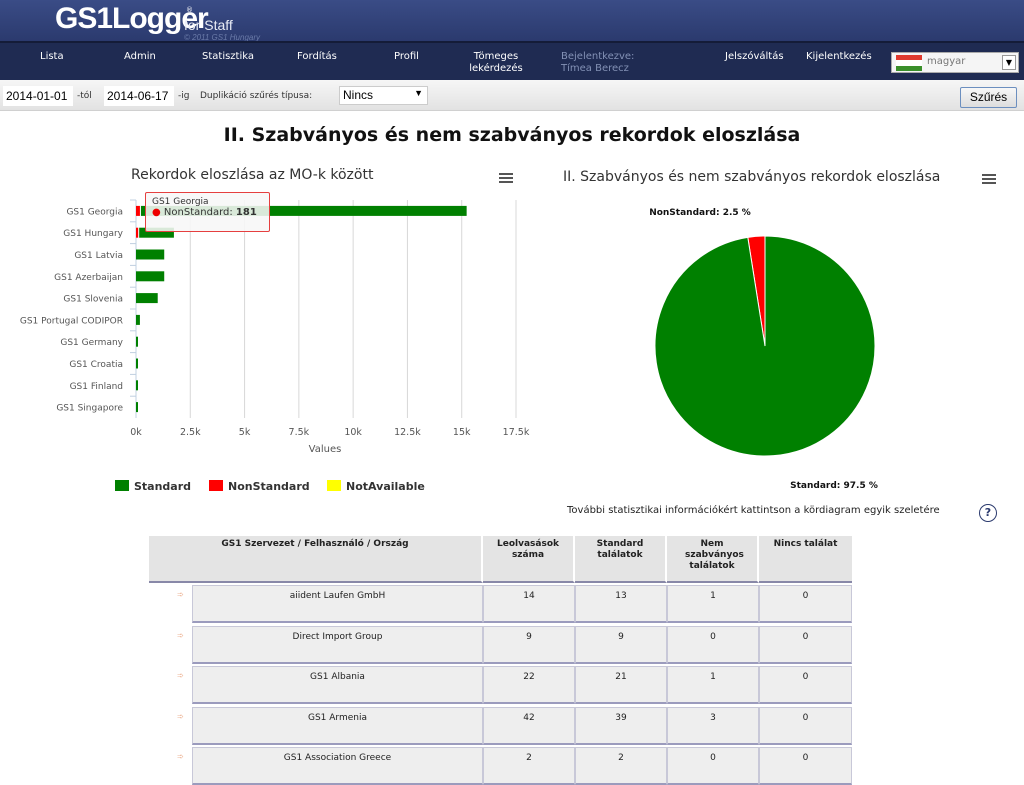  I want to click on th-organization: GS1 Szervezet / Felhasználó / Ország, so click(316, 559).